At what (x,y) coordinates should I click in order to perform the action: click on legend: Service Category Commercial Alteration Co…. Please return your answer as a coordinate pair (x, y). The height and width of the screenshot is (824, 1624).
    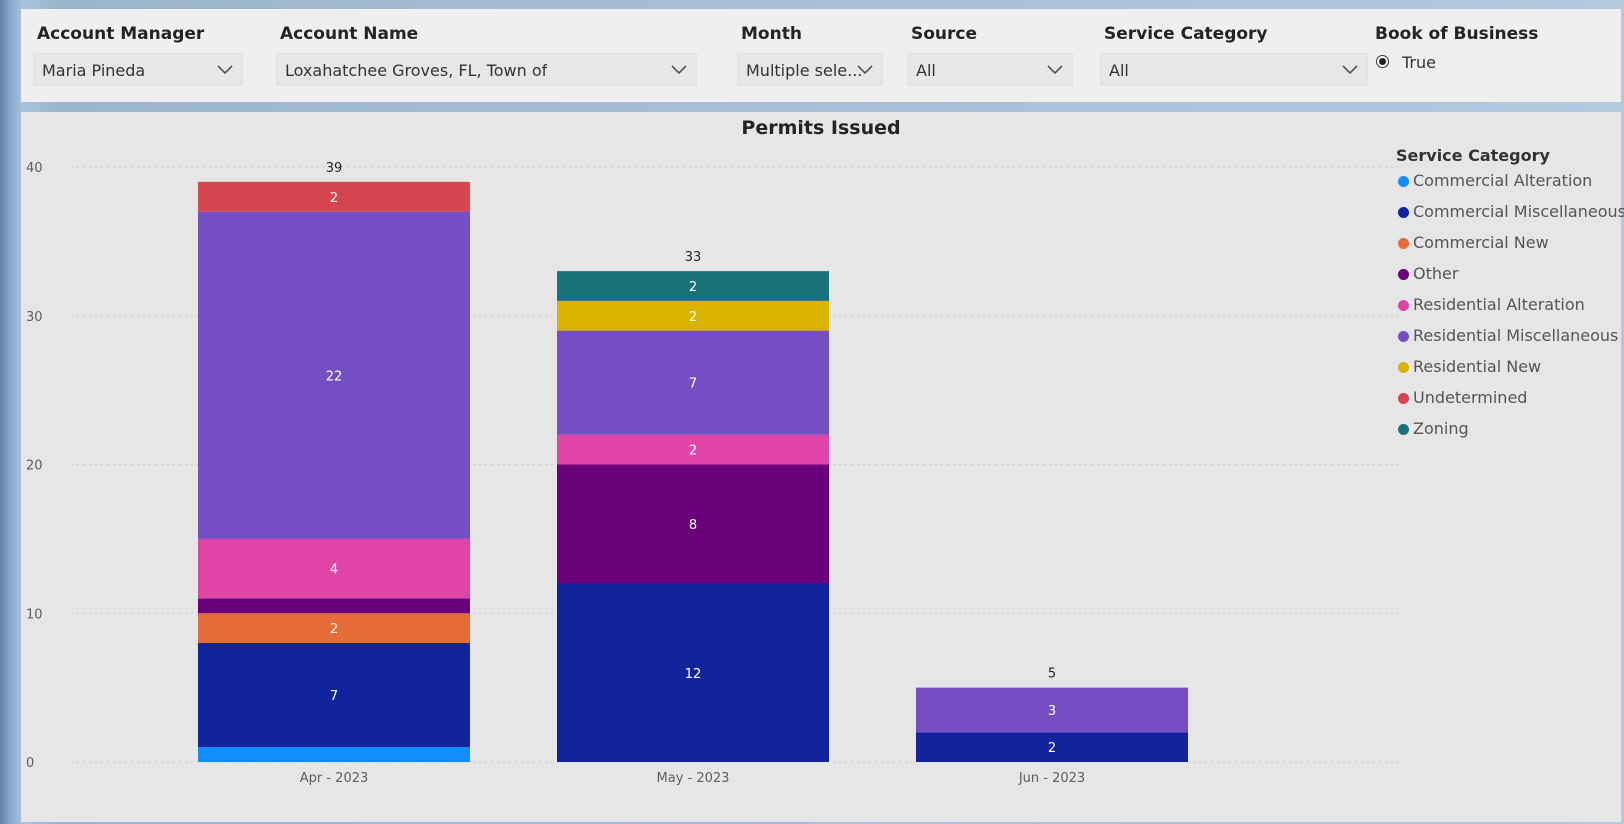
    Looking at the image, I should click on (1510, 298).